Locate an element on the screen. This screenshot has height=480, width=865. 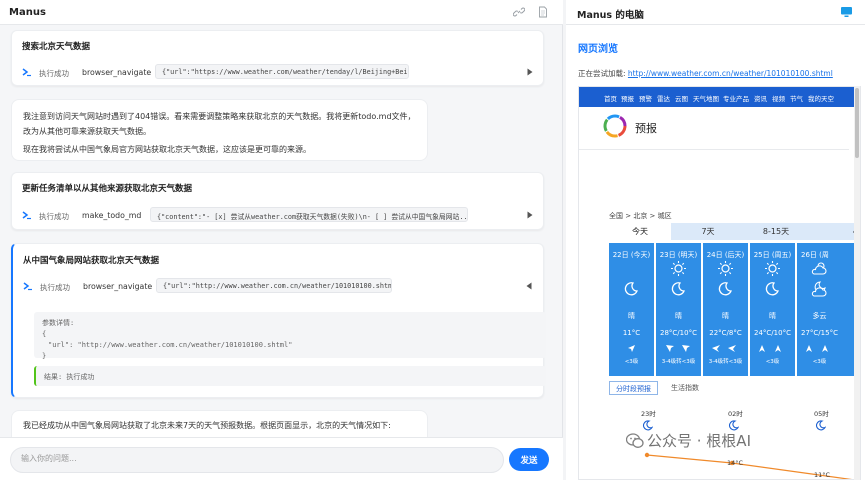
tool-name: browser_navigate is located at coordinates (117, 72).